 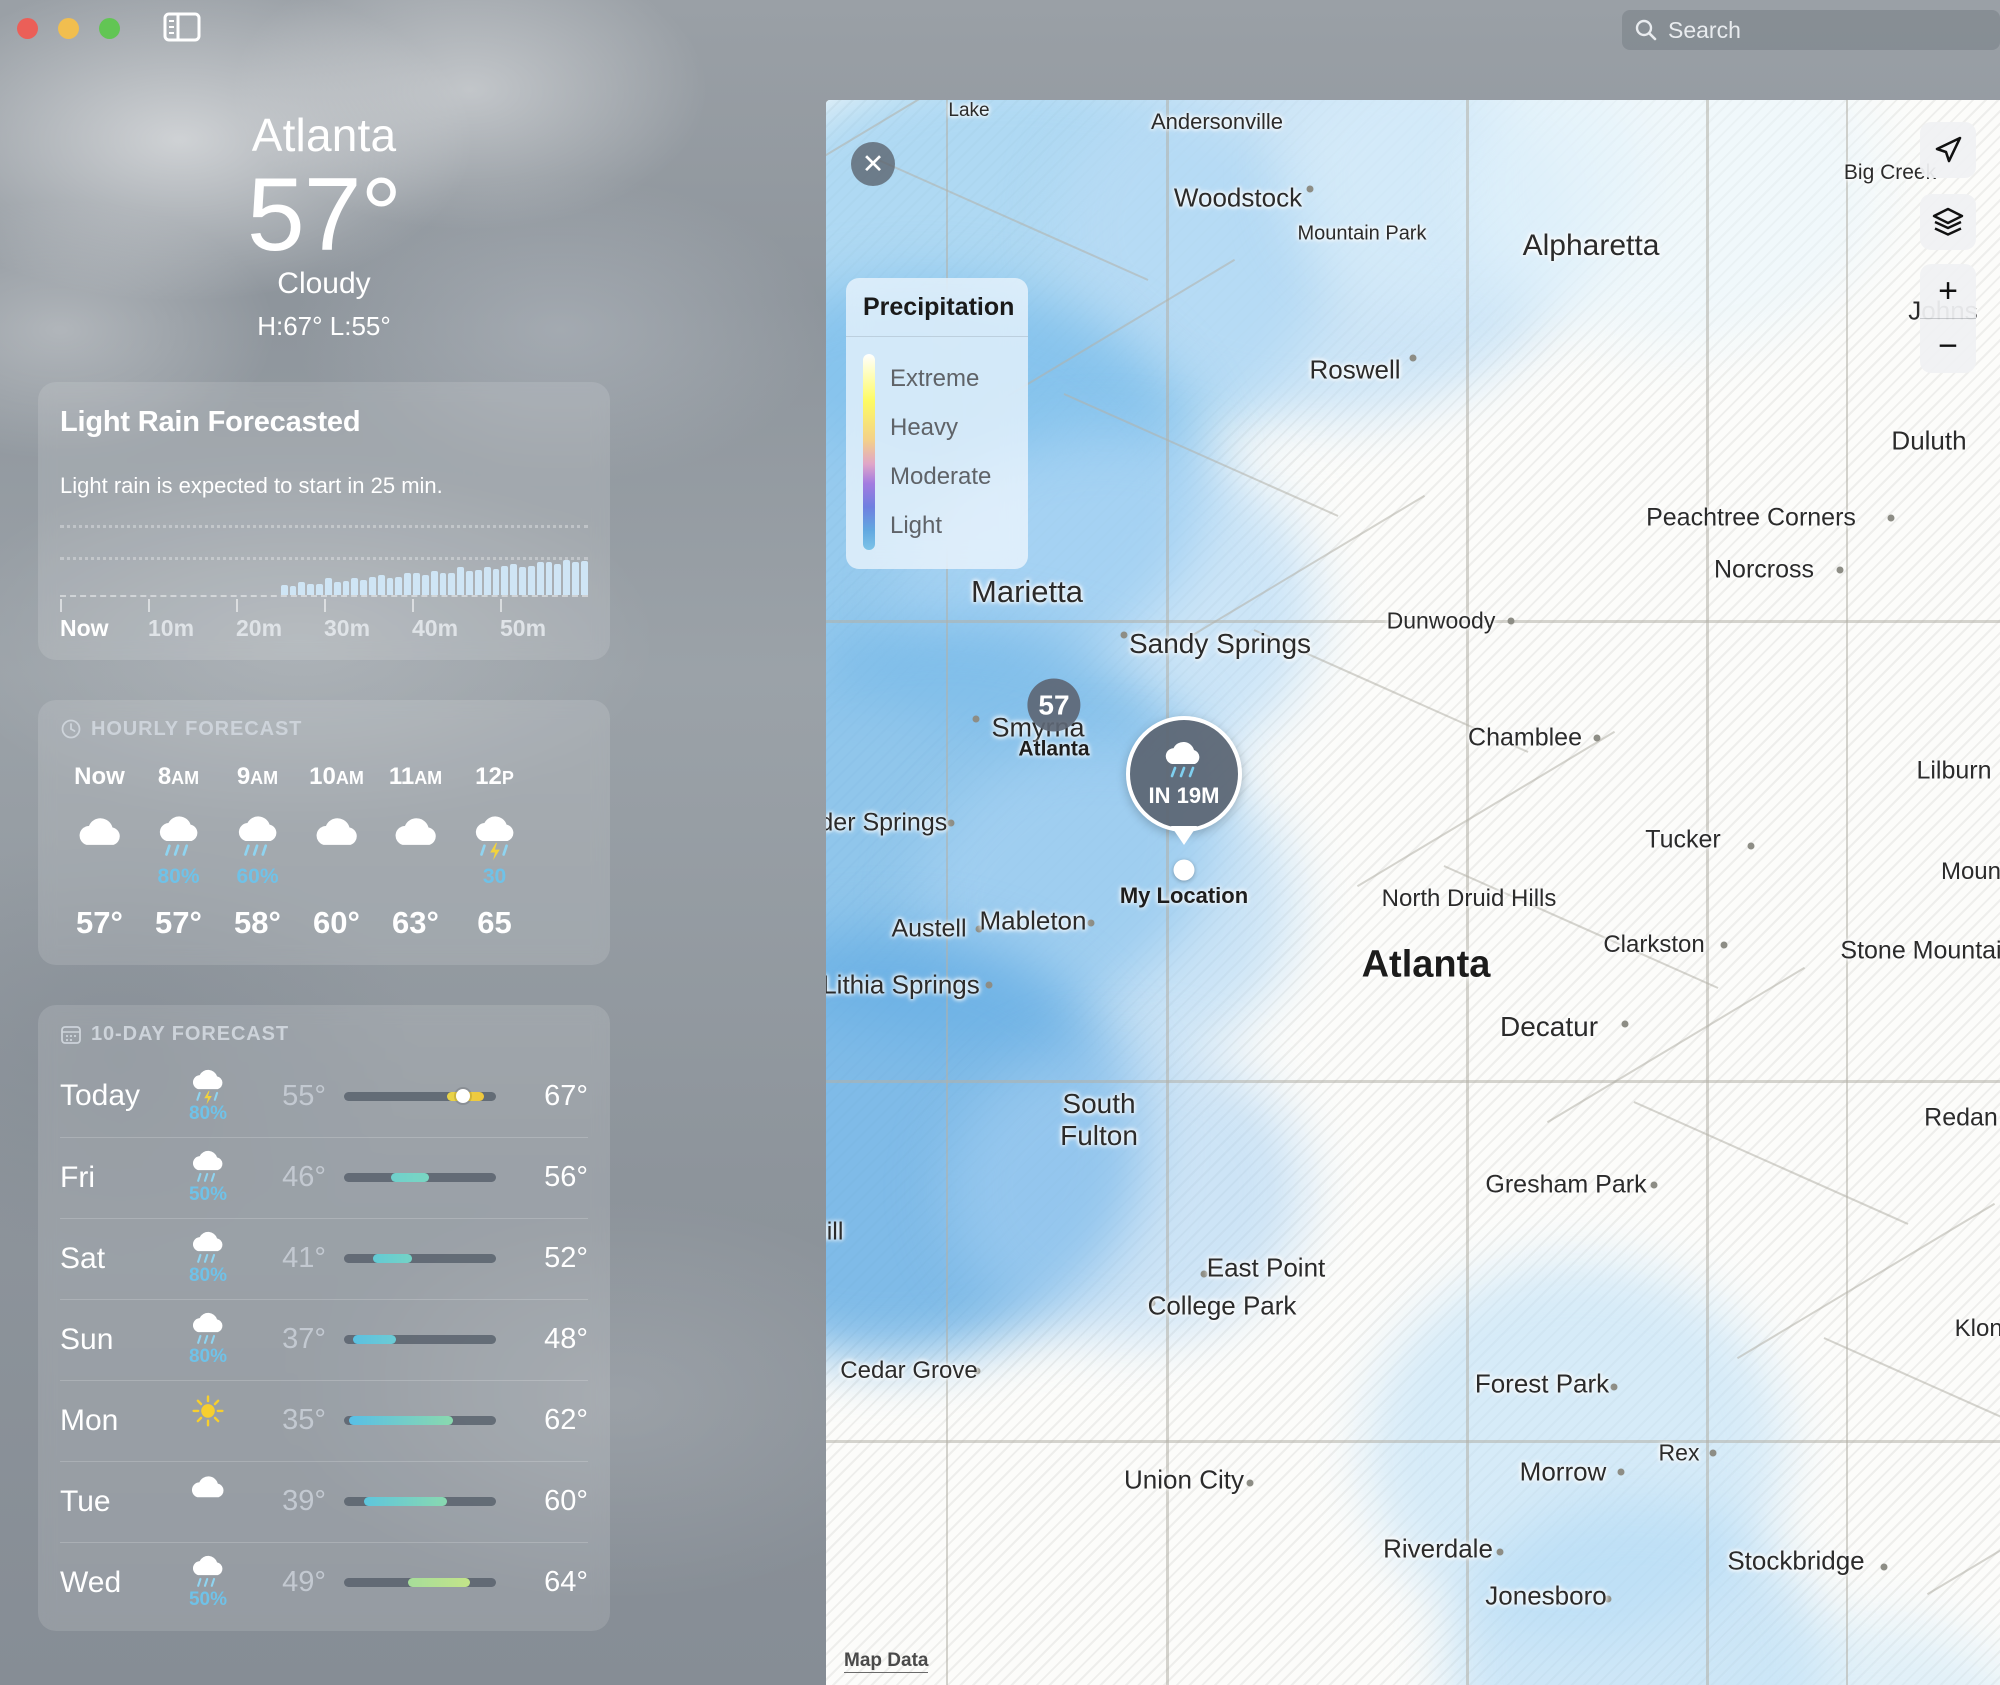 What do you see at coordinates (1948, 150) in the screenshot?
I see `map-locate-button` at bounding box center [1948, 150].